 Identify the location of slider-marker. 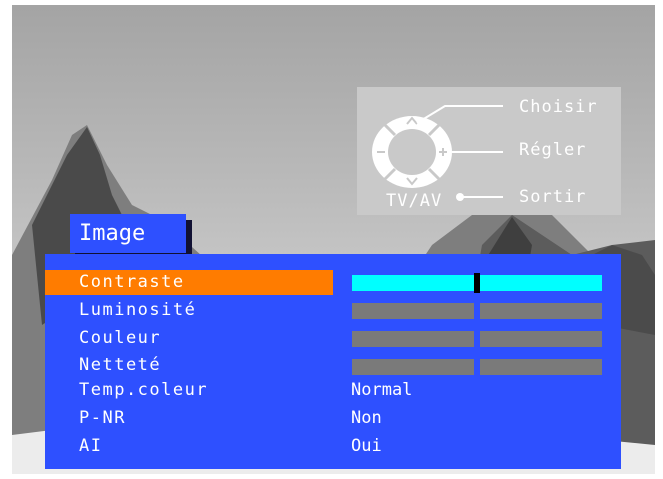
(477, 283).